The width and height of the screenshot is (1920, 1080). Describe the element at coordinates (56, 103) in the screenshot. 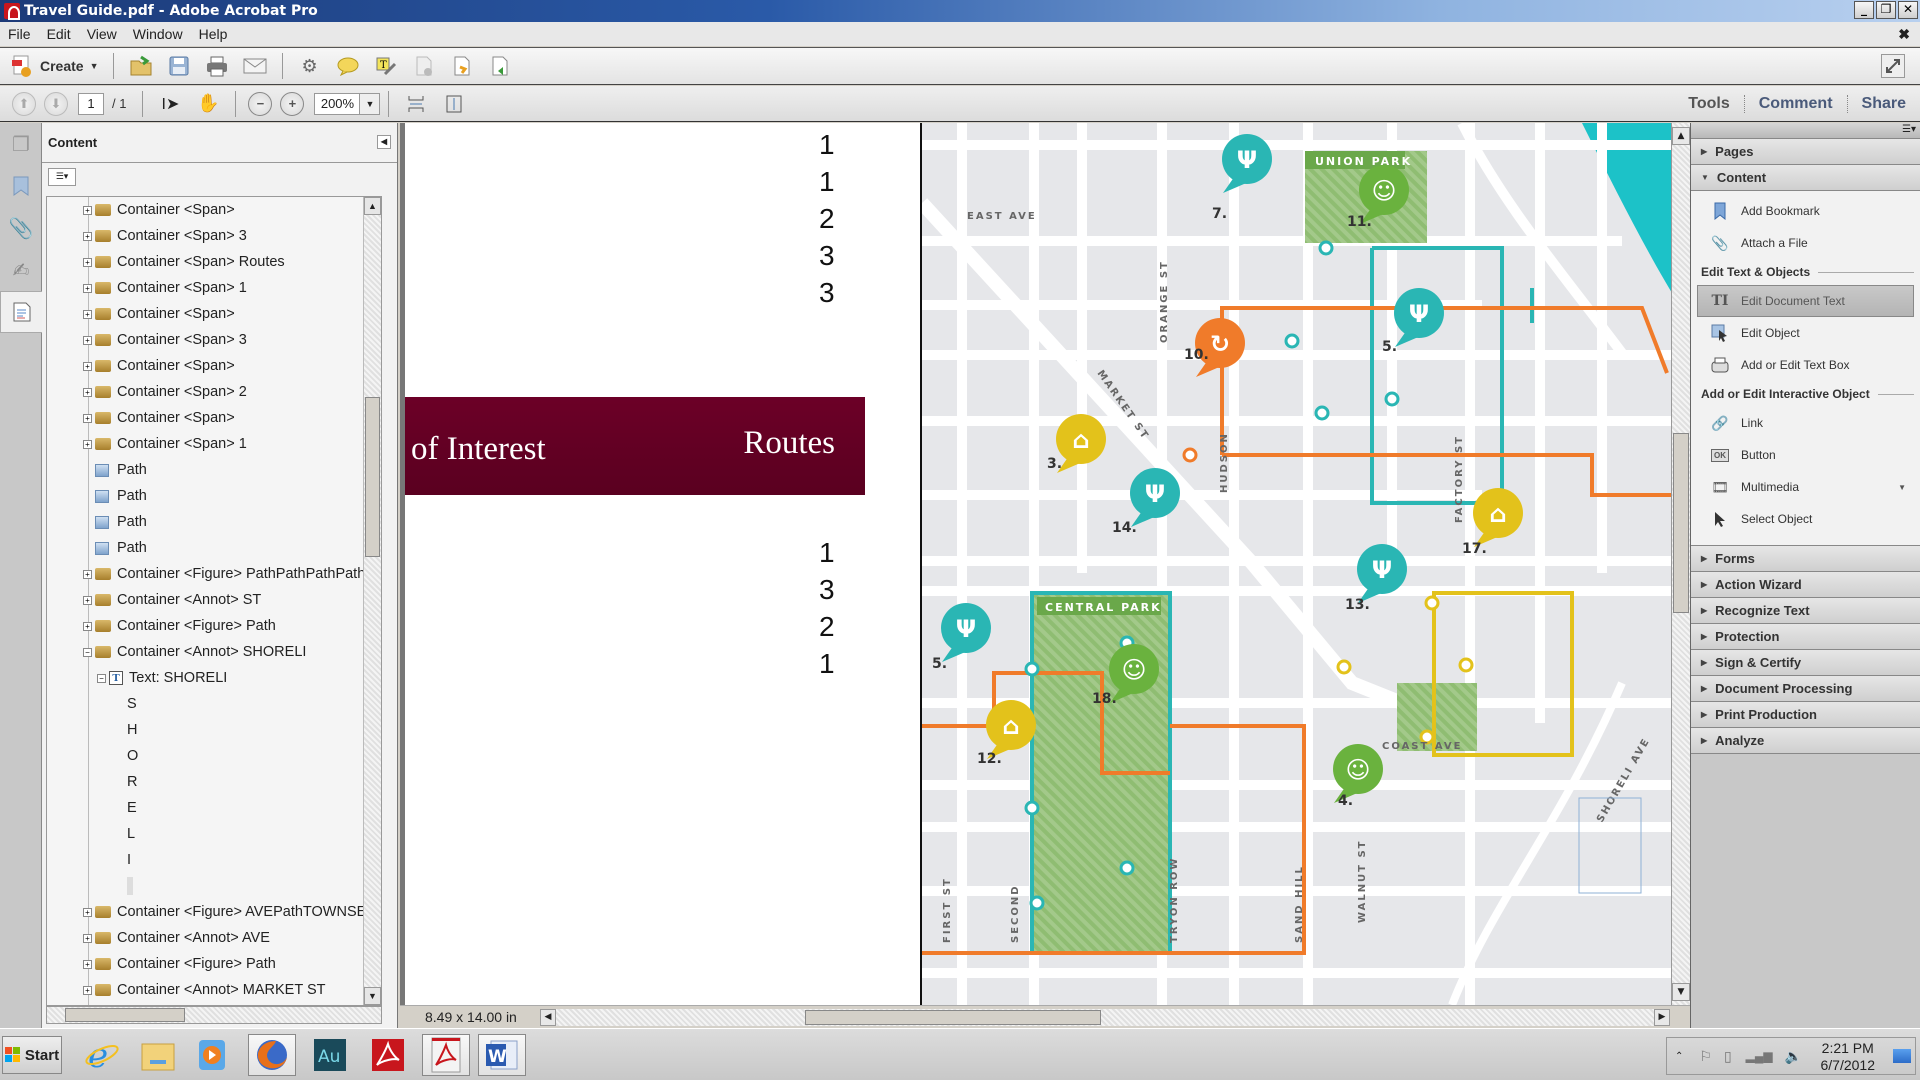

I see `next-page-button: ⬇` at that location.